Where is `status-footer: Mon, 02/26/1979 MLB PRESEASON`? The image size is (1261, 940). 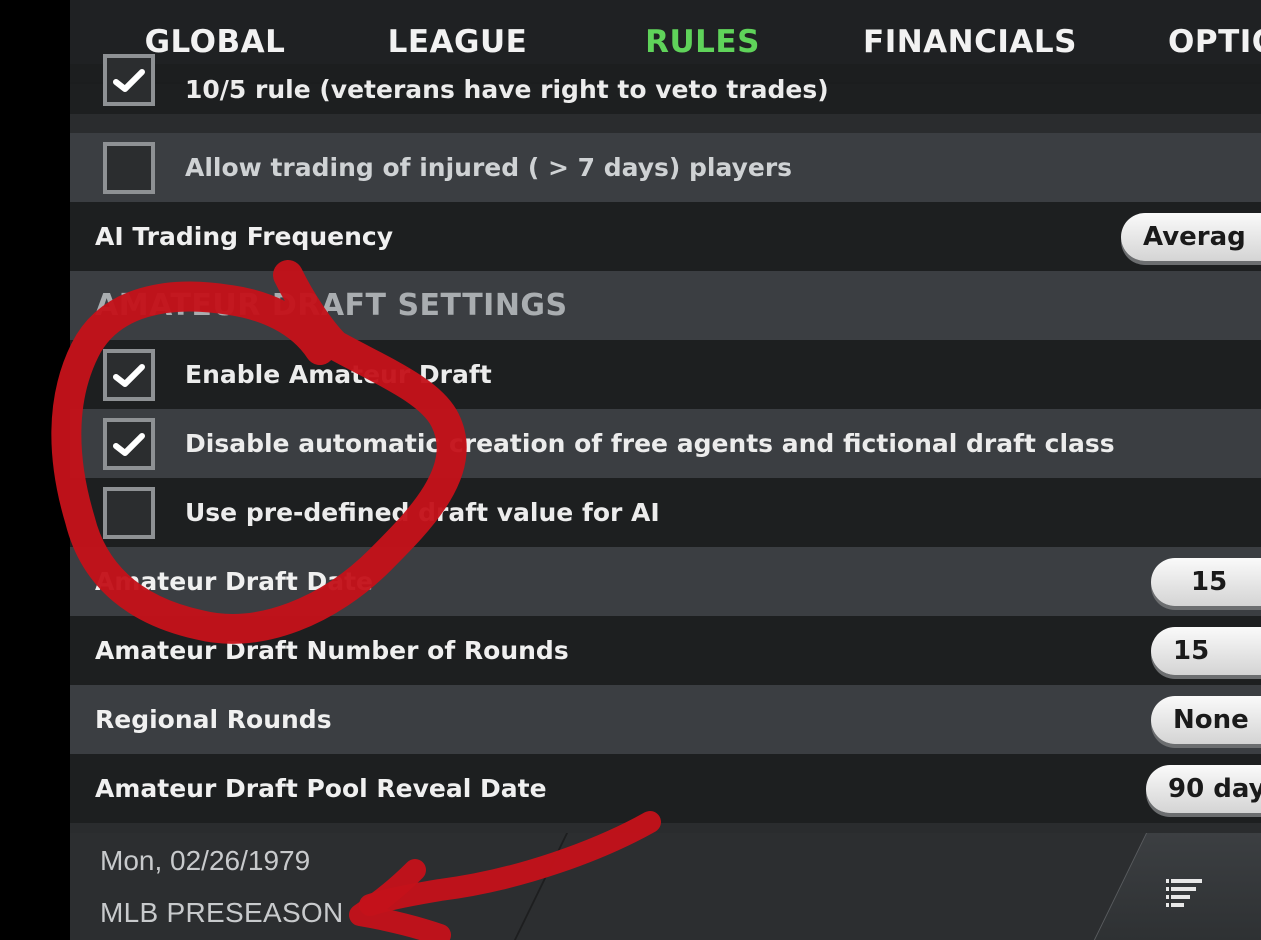 status-footer: Mon, 02/26/1979 MLB PRESEASON is located at coordinates (665, 886).